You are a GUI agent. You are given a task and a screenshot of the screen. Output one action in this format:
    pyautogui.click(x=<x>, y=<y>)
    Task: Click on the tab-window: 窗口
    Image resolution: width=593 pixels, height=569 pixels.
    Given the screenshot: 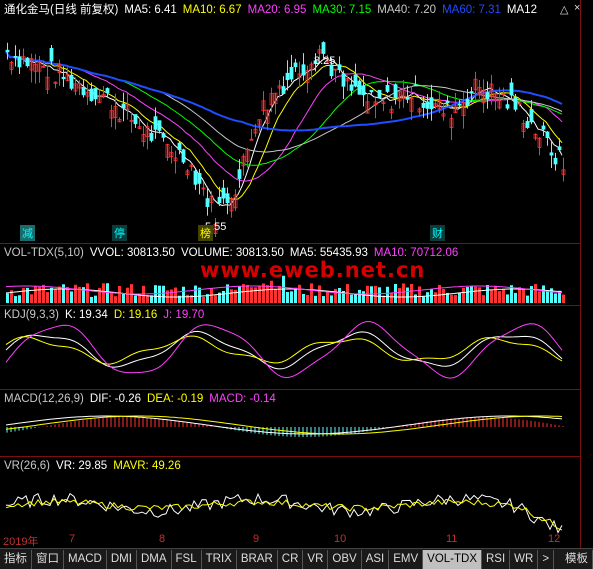 What is the action you would take?
    pyautogui.click(x=48, y=559)
    